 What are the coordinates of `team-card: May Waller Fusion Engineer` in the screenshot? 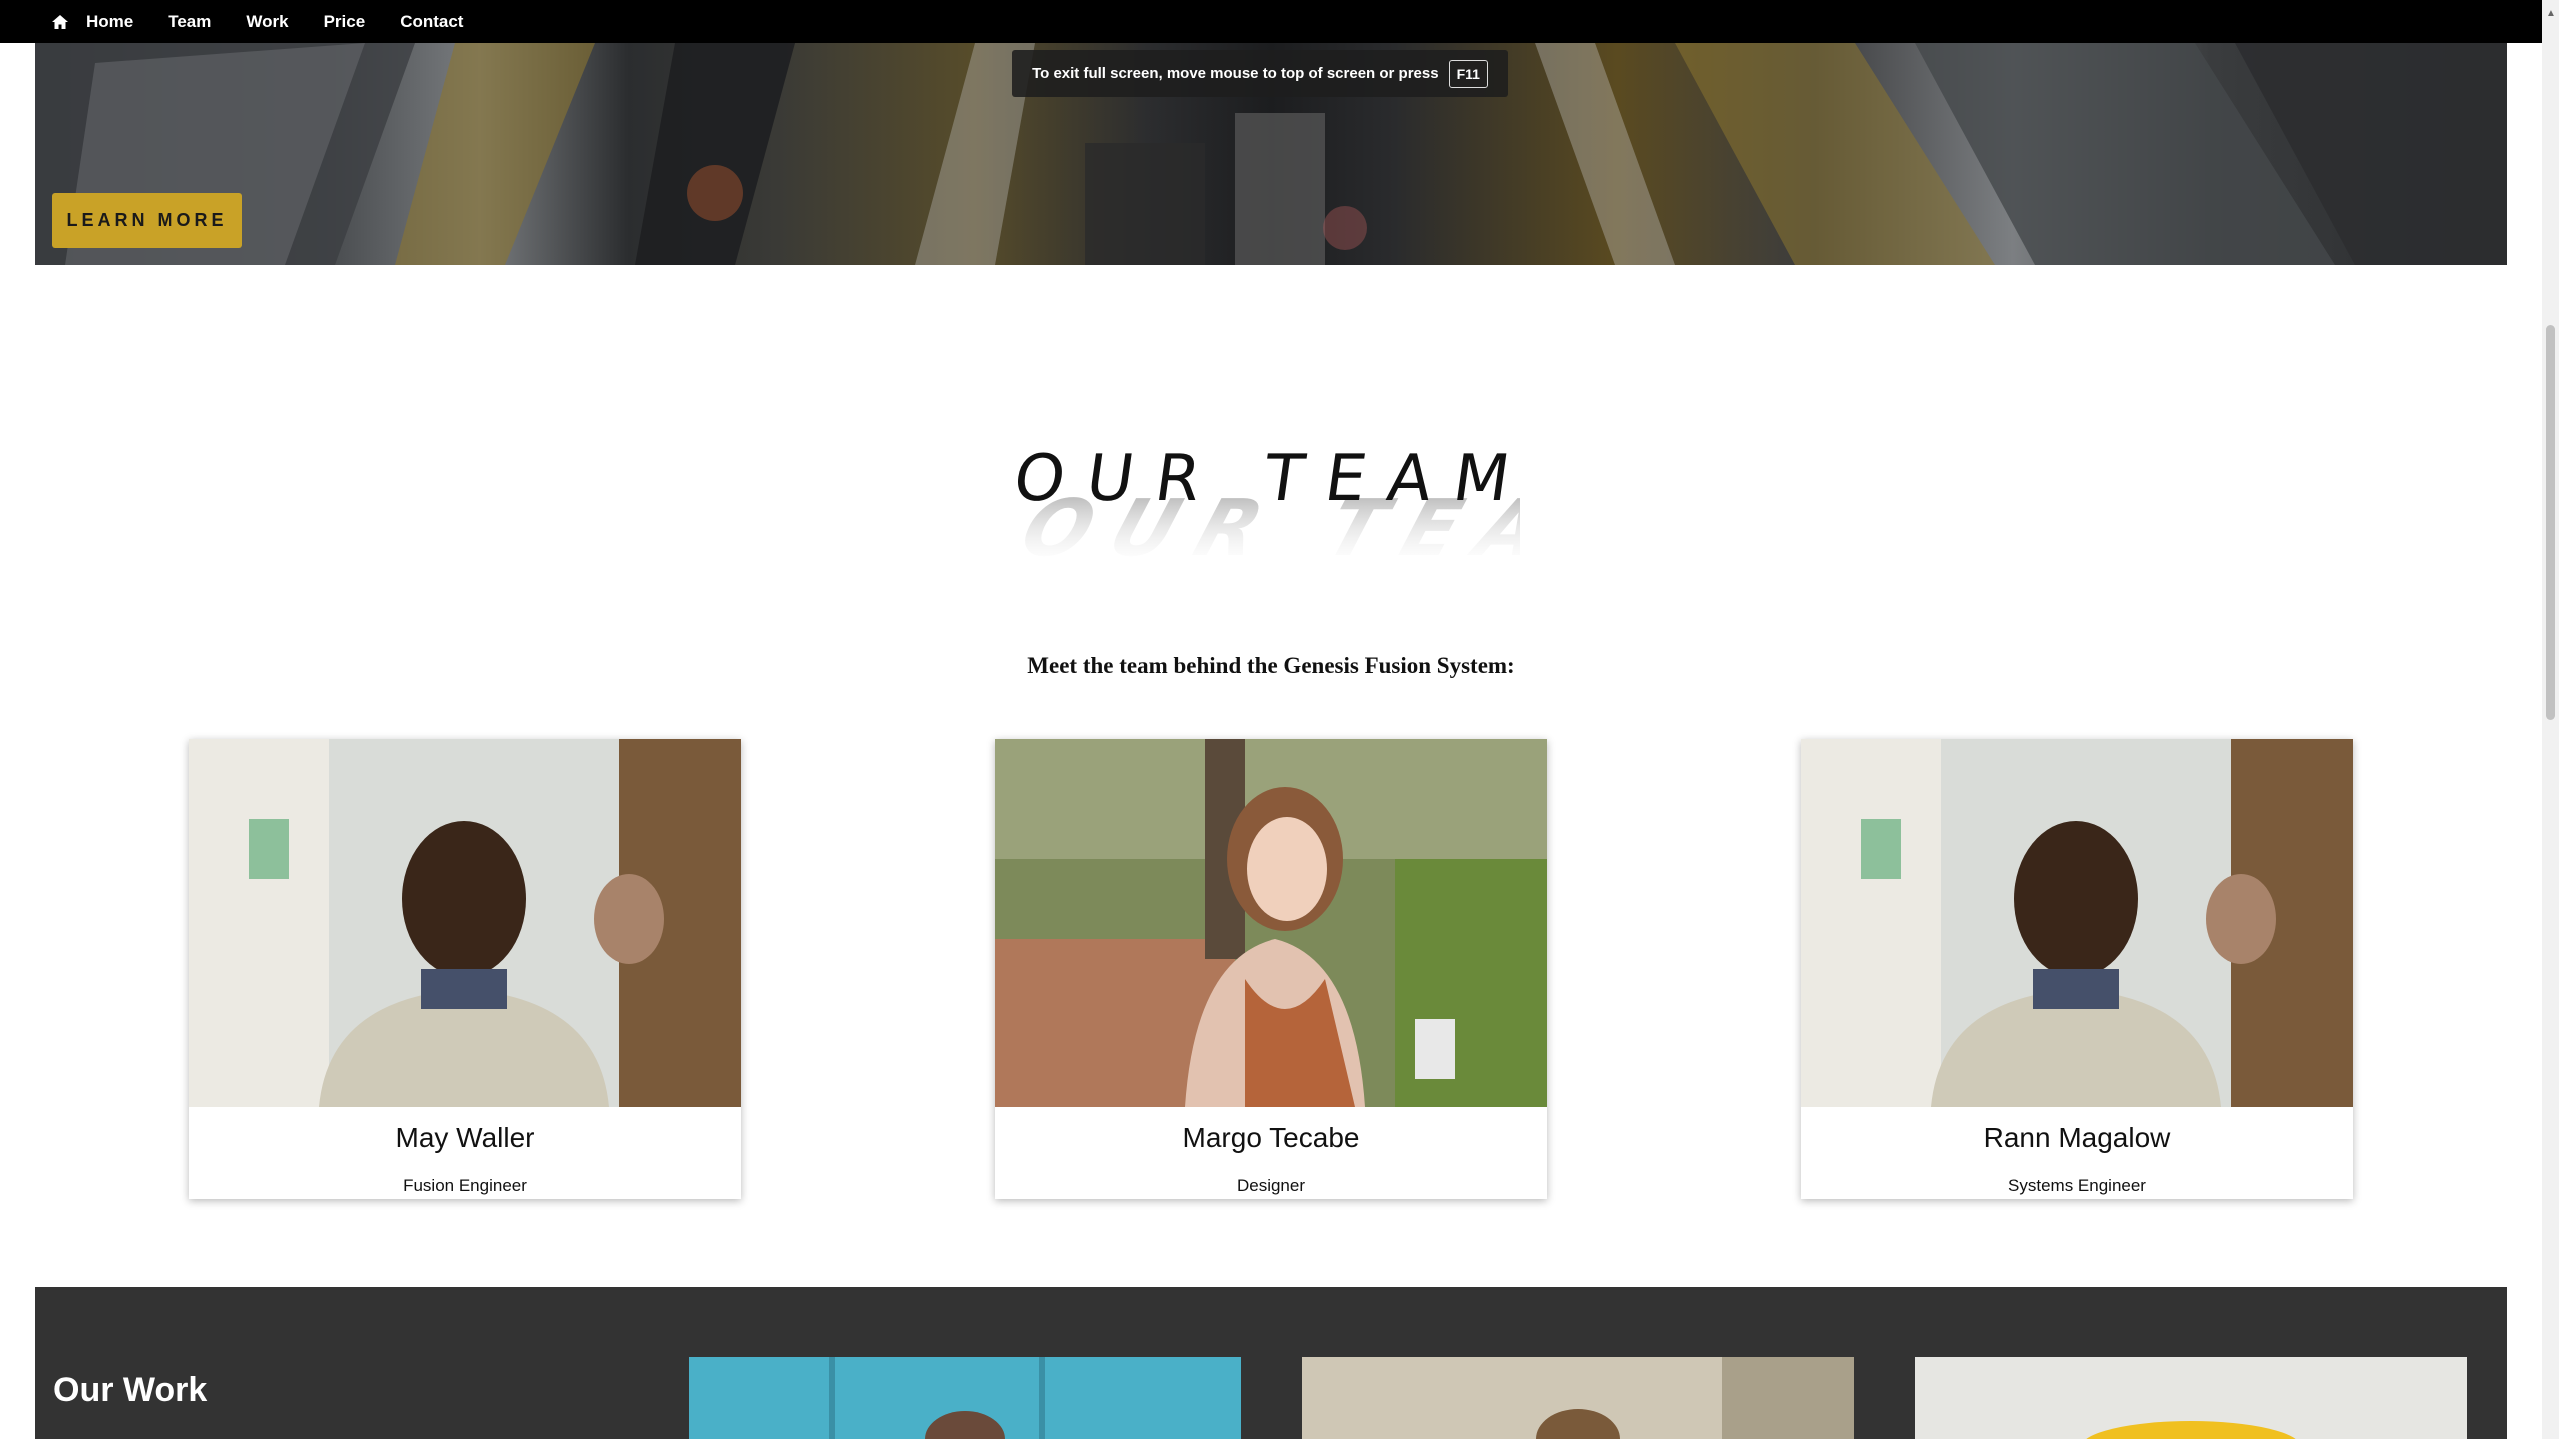 It's located at (465, 969).